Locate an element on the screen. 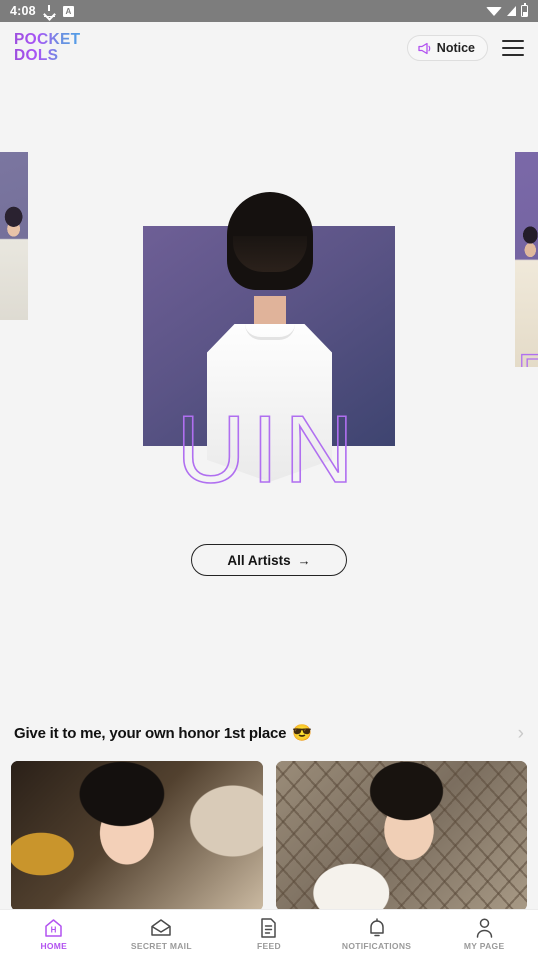 Image resolution: width=538 pixels, height=958 pixels. nav-label-notifications: NOTIFICATIONS is located at coordinates (376, 945).